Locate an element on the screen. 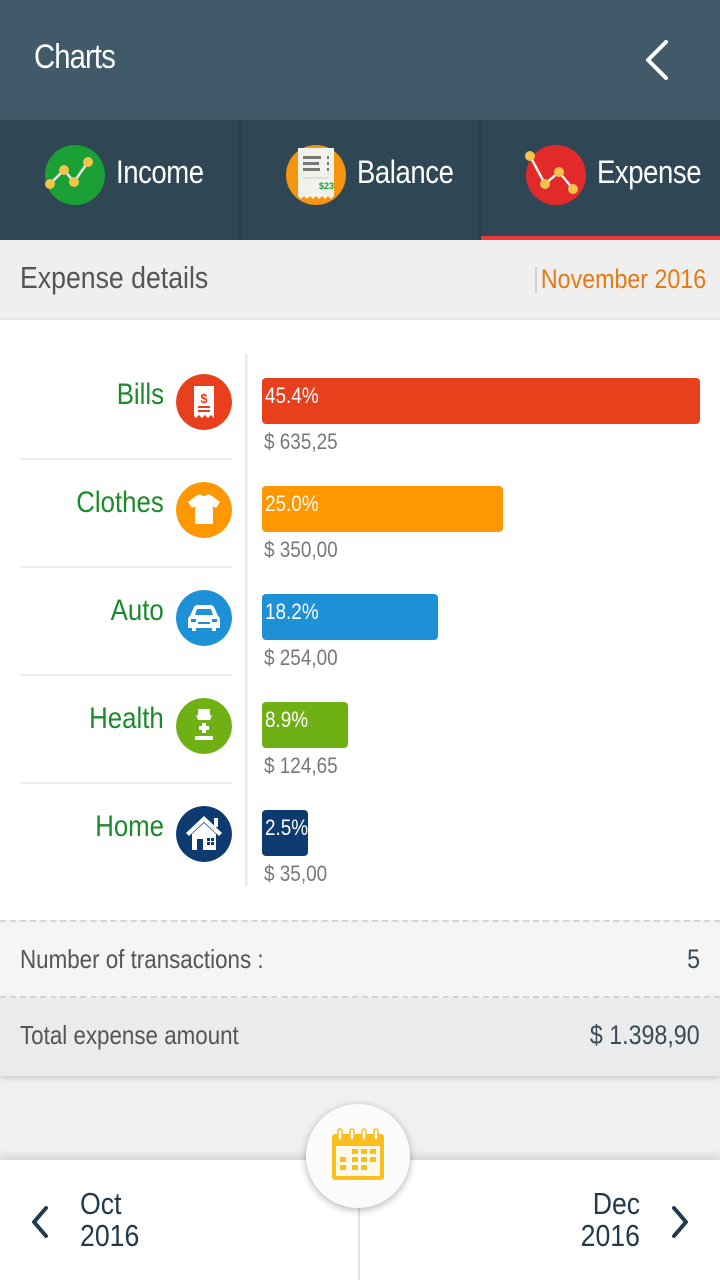  tab-income-label: Income is located at coordinates (160, 172).